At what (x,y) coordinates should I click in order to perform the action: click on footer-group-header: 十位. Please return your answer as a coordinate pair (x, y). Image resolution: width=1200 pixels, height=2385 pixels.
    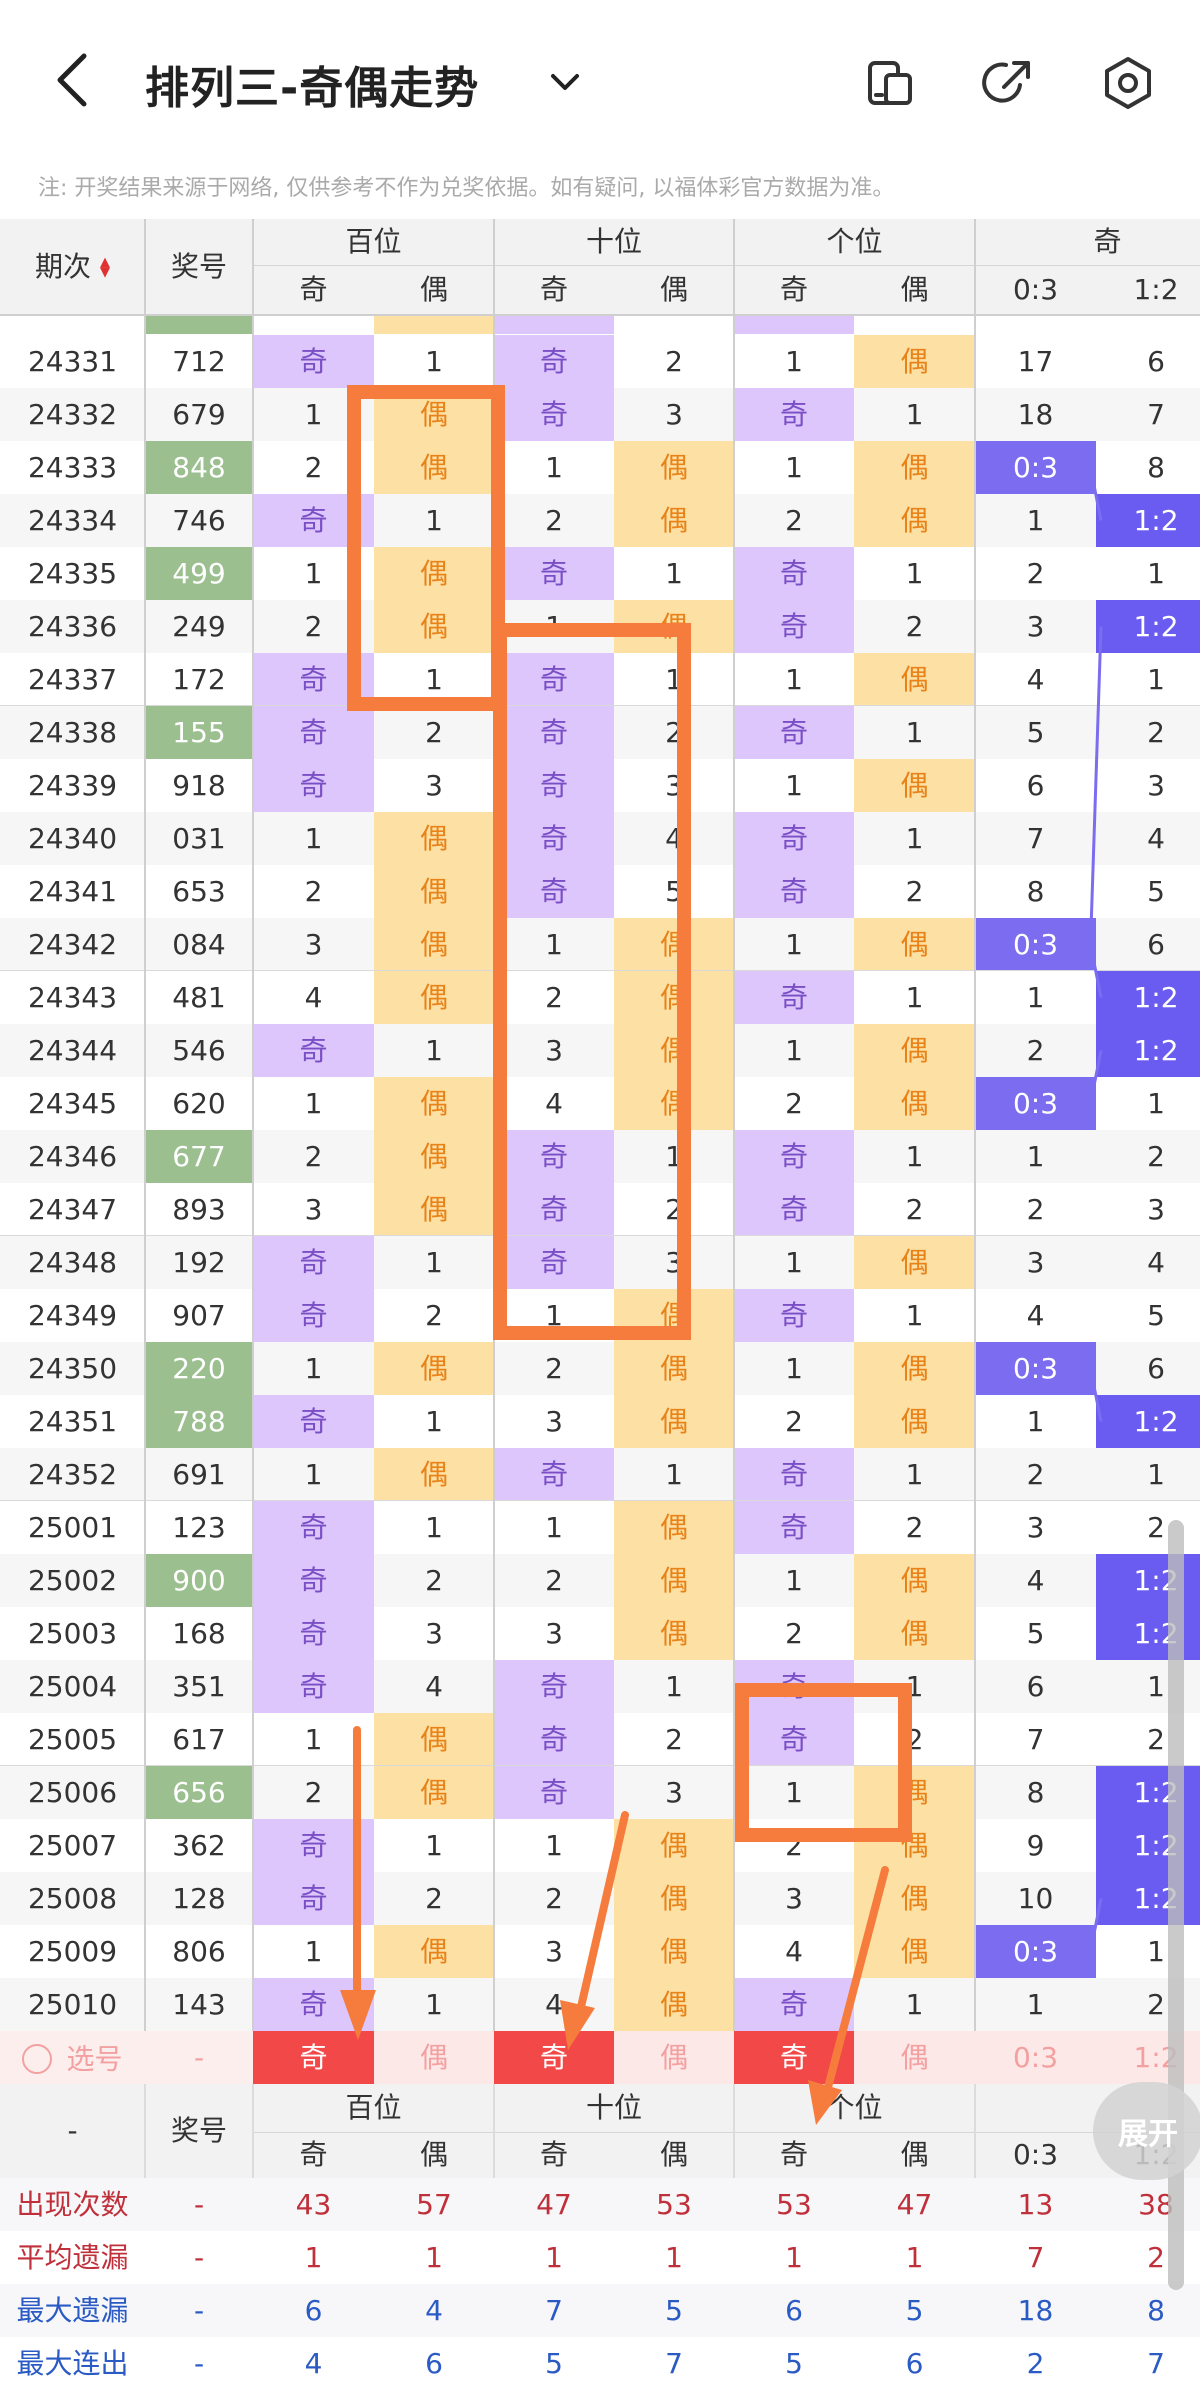
    Looking at the image, I should click on (614, 2108).